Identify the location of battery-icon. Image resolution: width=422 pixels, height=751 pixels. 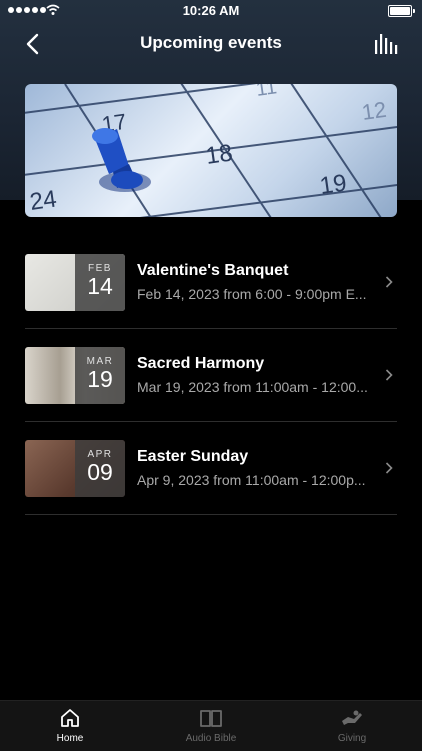
(401, 11).